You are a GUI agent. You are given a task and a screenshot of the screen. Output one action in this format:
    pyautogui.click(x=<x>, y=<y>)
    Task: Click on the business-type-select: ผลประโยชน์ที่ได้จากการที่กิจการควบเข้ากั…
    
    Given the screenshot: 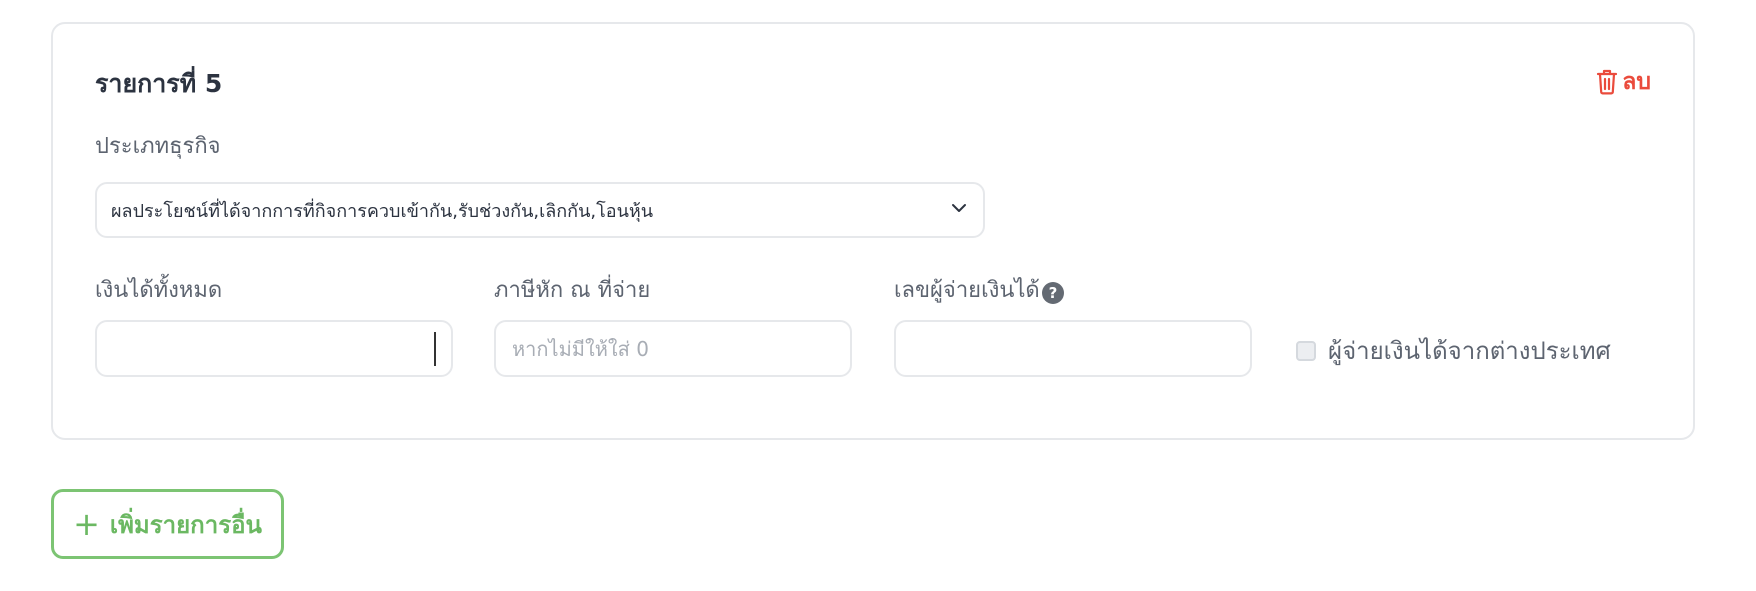 What is the action you would take?
    pyautogui.click(x=540, y=210)
    